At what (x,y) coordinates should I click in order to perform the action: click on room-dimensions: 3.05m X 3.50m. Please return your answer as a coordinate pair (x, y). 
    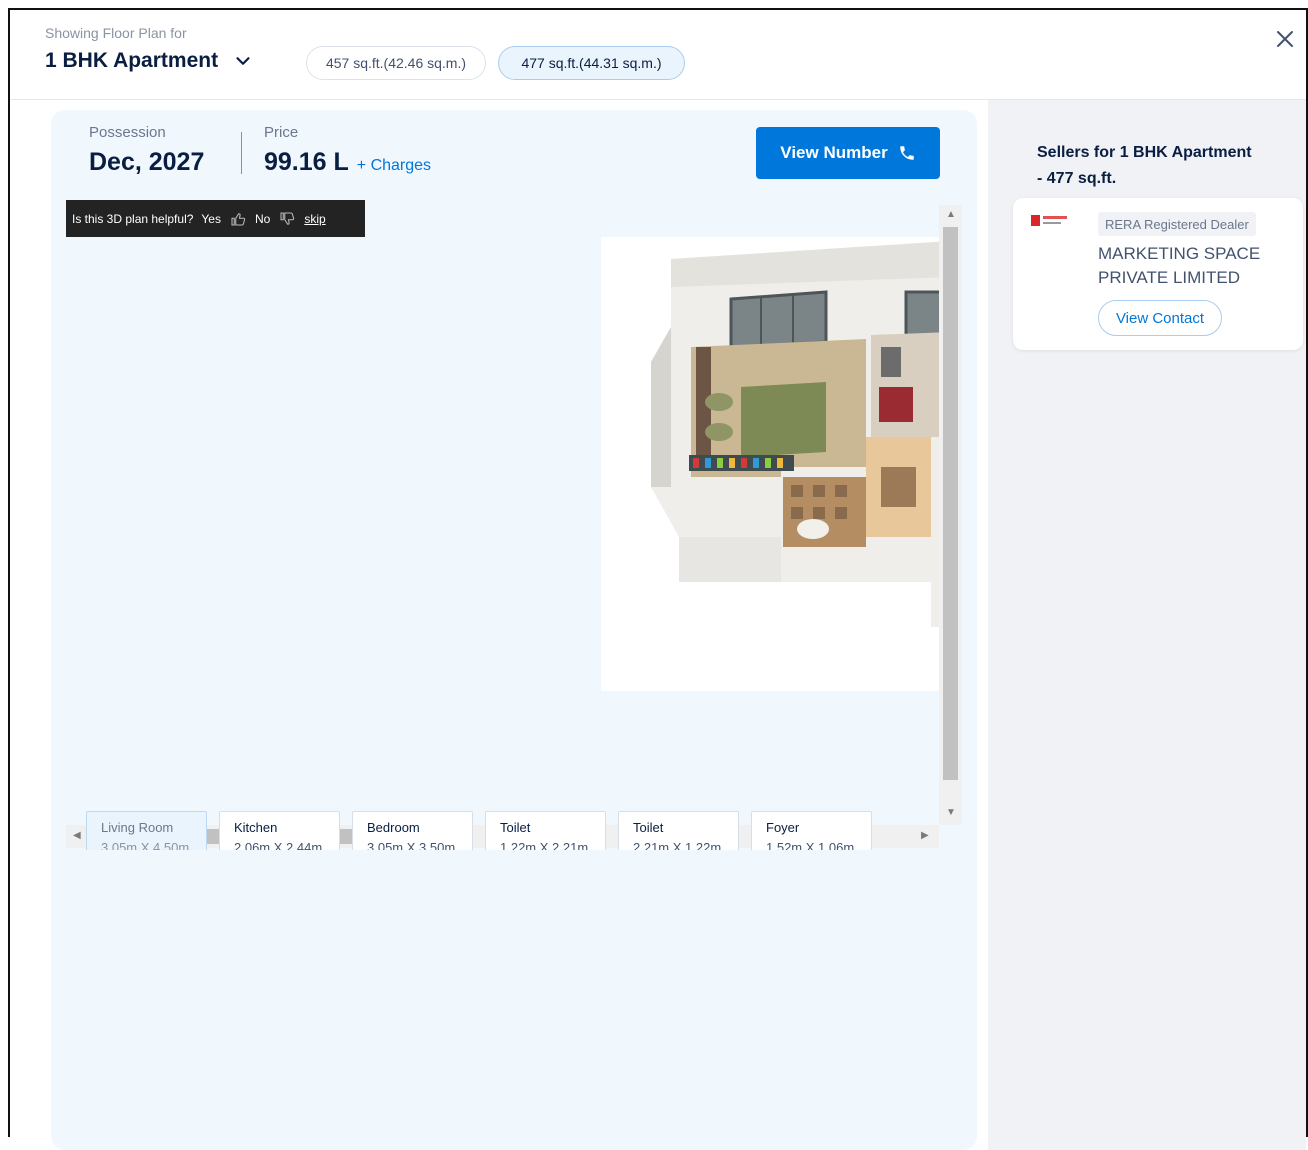
    Looking at the image, I should click on (411, 845).